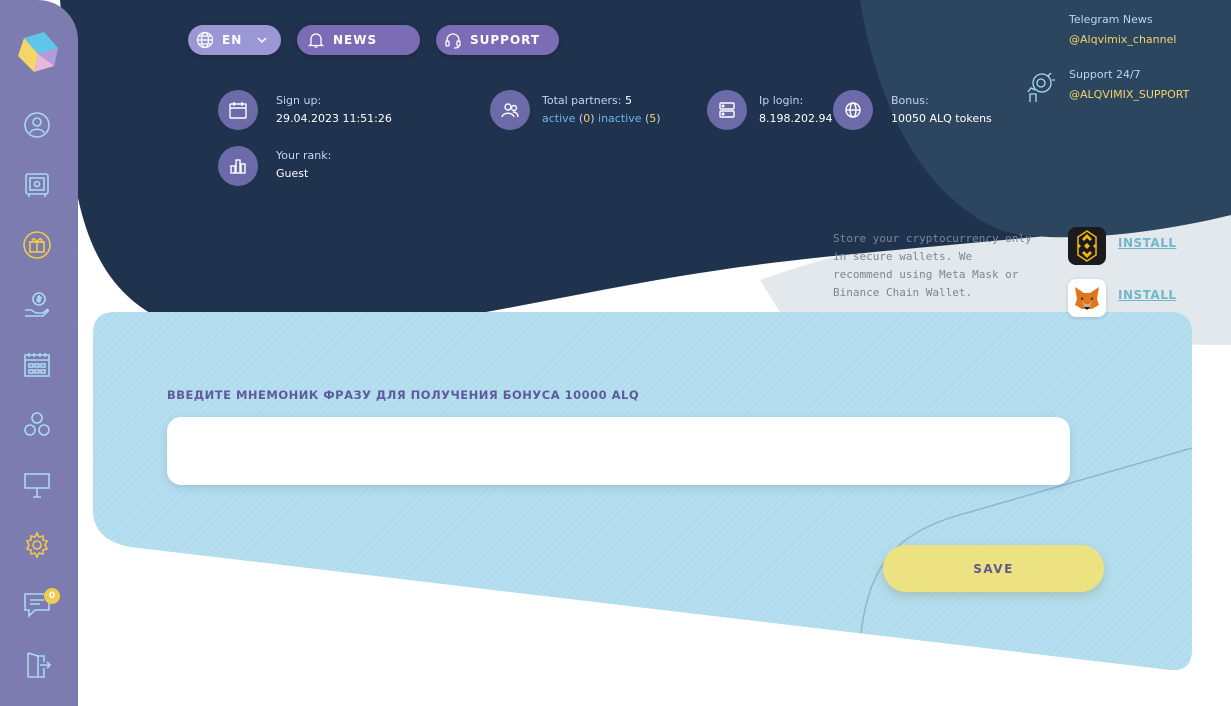  I want to click on safe-icon, so click(37, 185).